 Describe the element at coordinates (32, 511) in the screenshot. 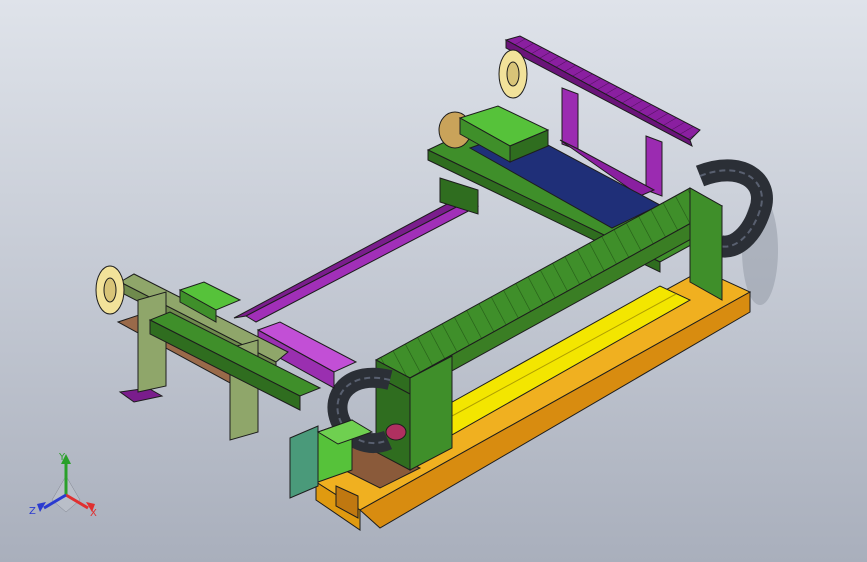

I see `z-axis-label: Z` at that location.